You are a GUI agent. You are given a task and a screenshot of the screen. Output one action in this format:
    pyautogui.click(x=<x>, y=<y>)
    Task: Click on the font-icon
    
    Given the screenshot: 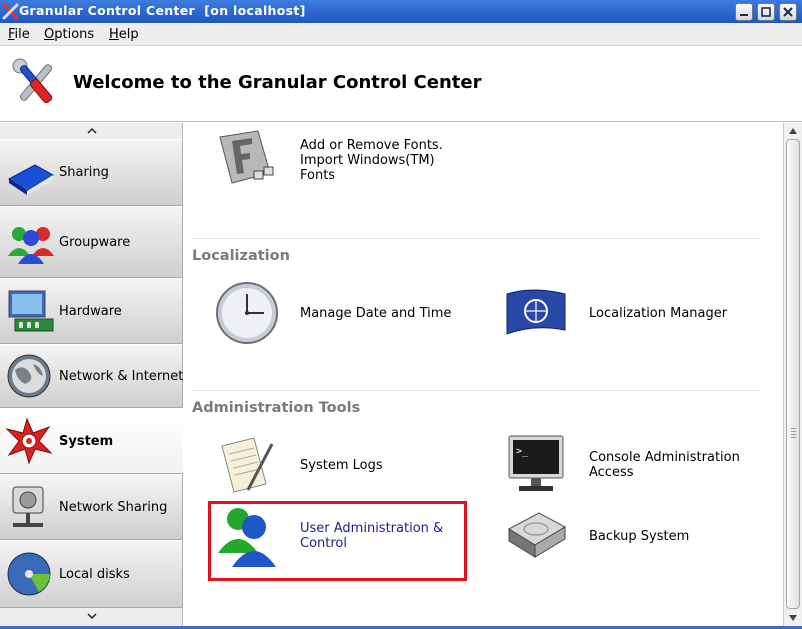 What is the action you would take?
    pyautogui.click(x=246, y=157)
    